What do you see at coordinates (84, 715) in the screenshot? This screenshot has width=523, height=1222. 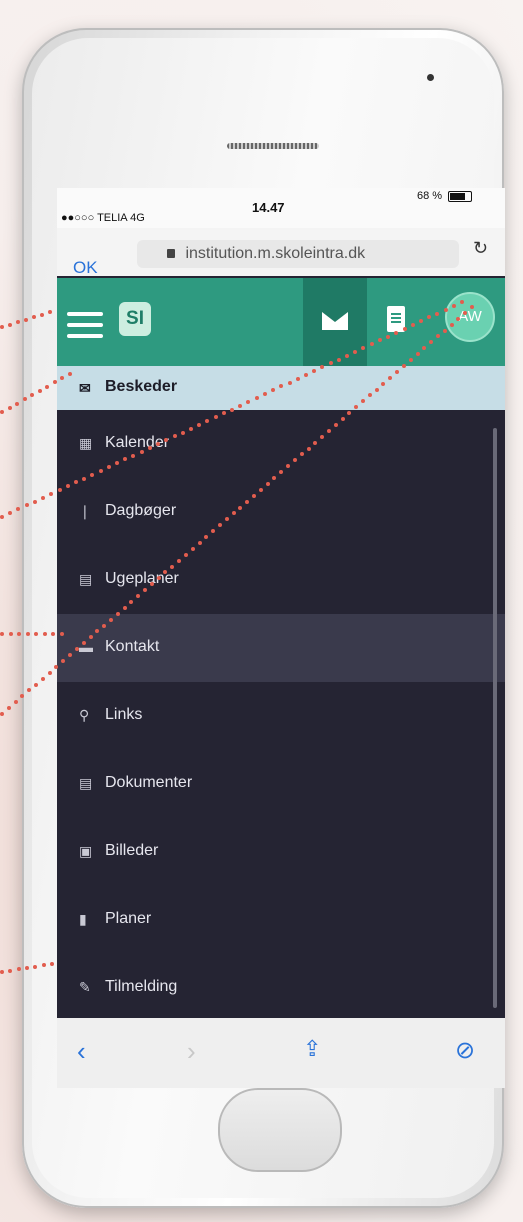 I see `link-icon: ⚲` at bounding box center [84, 715].